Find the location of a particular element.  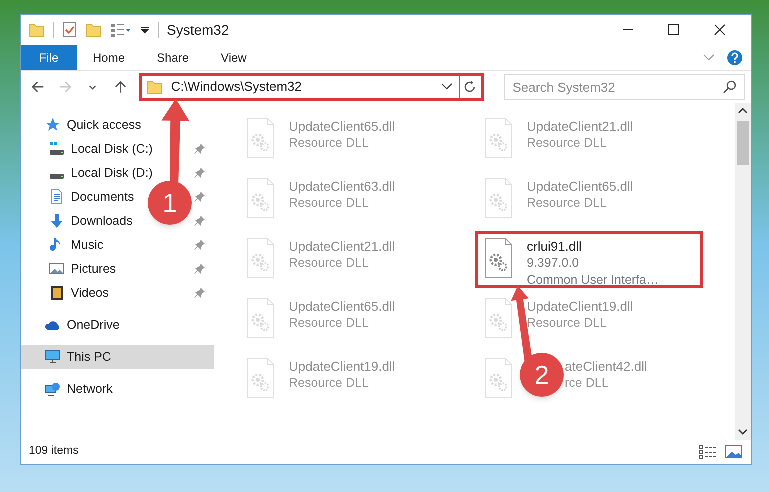

file-detail: 9.397.0.0 is located at coordinates (553, 263).